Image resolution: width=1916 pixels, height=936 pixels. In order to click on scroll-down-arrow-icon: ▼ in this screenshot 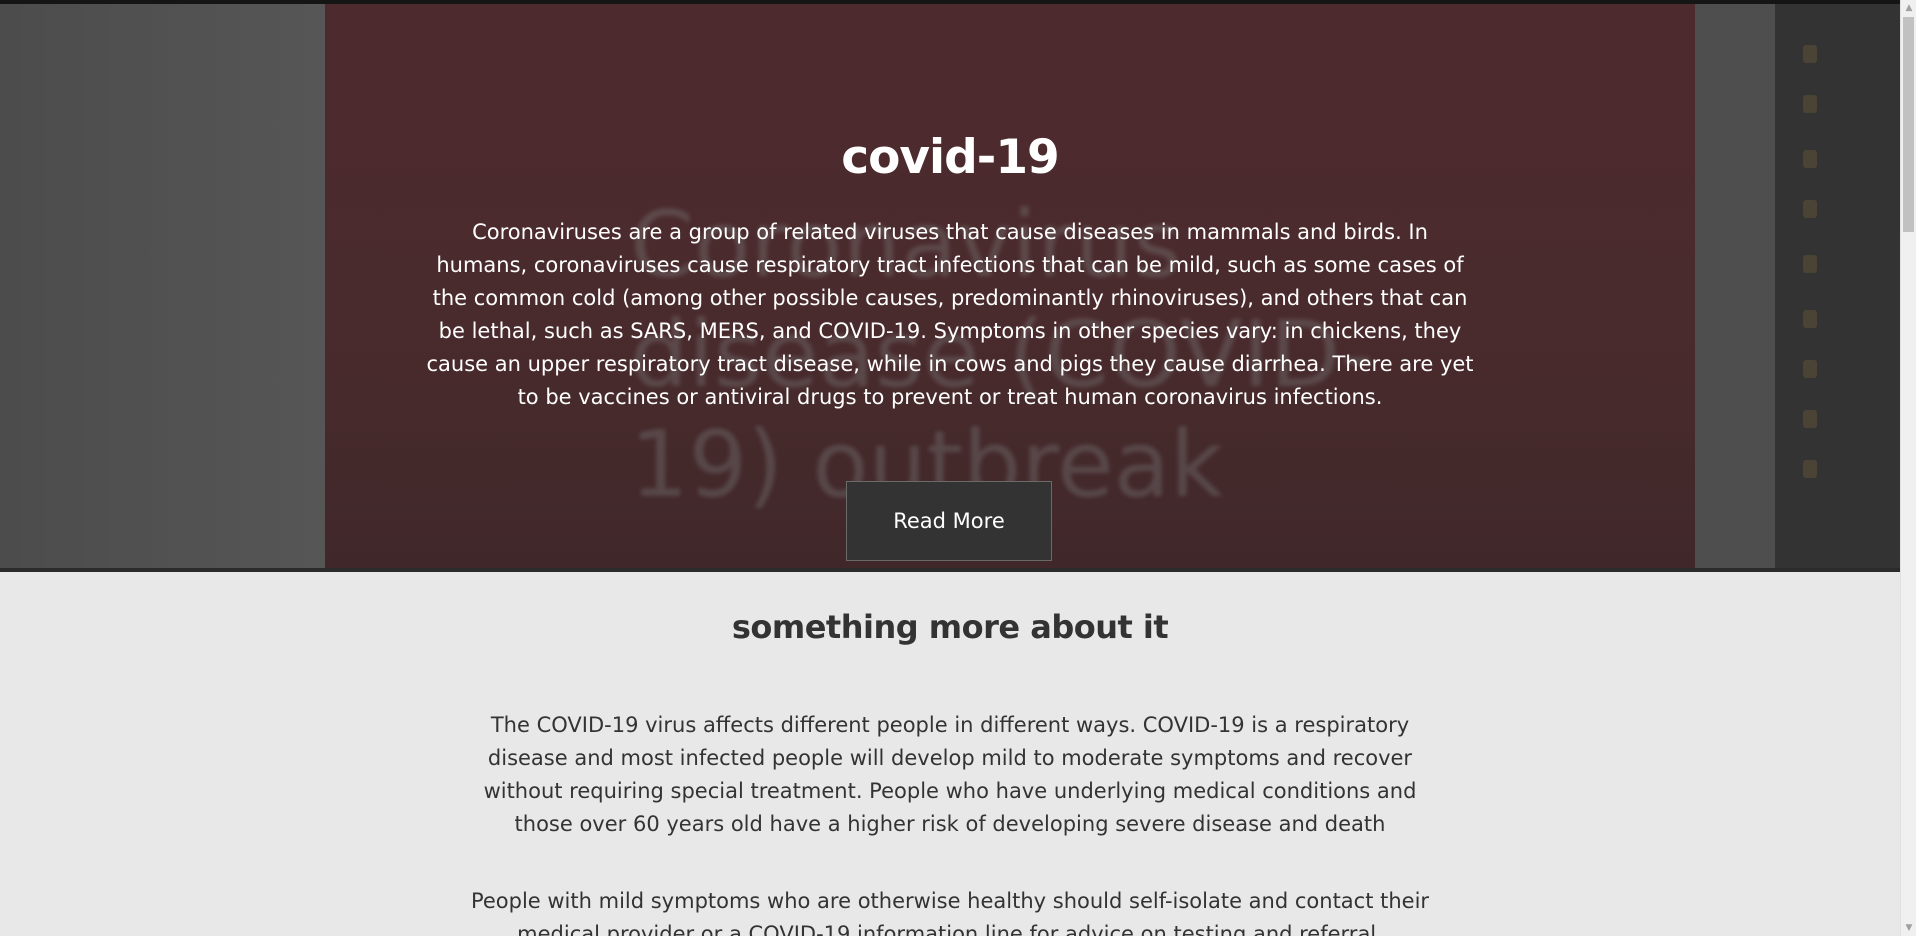, I will do `click(1908, 928)`.